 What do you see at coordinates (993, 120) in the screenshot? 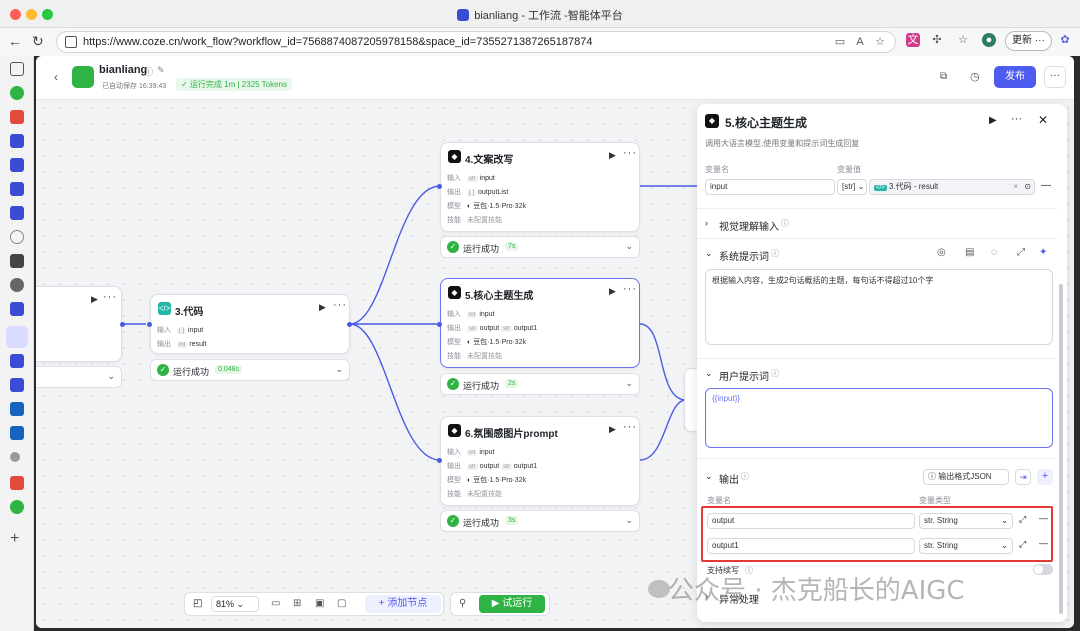
I see `run-node-icon: ▶` at bounding box center [993, 120].